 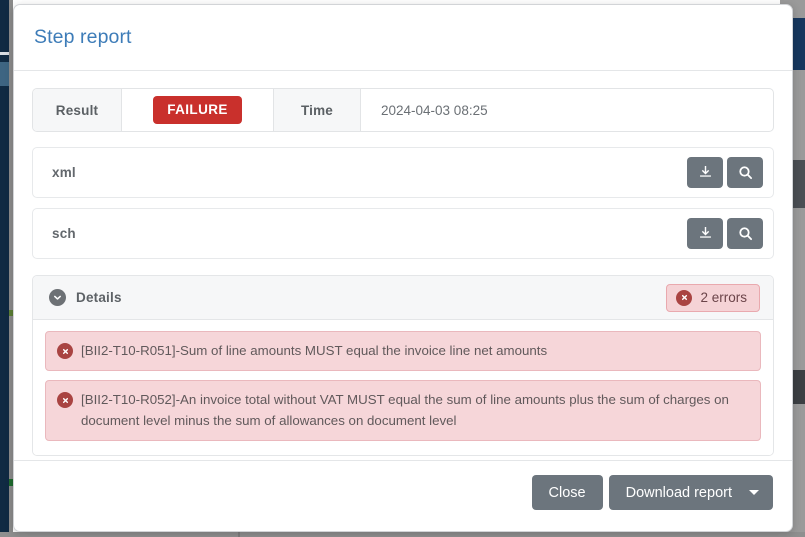 I want to click on errors-count-badge: 2 errors, so click(x=713, y=297).